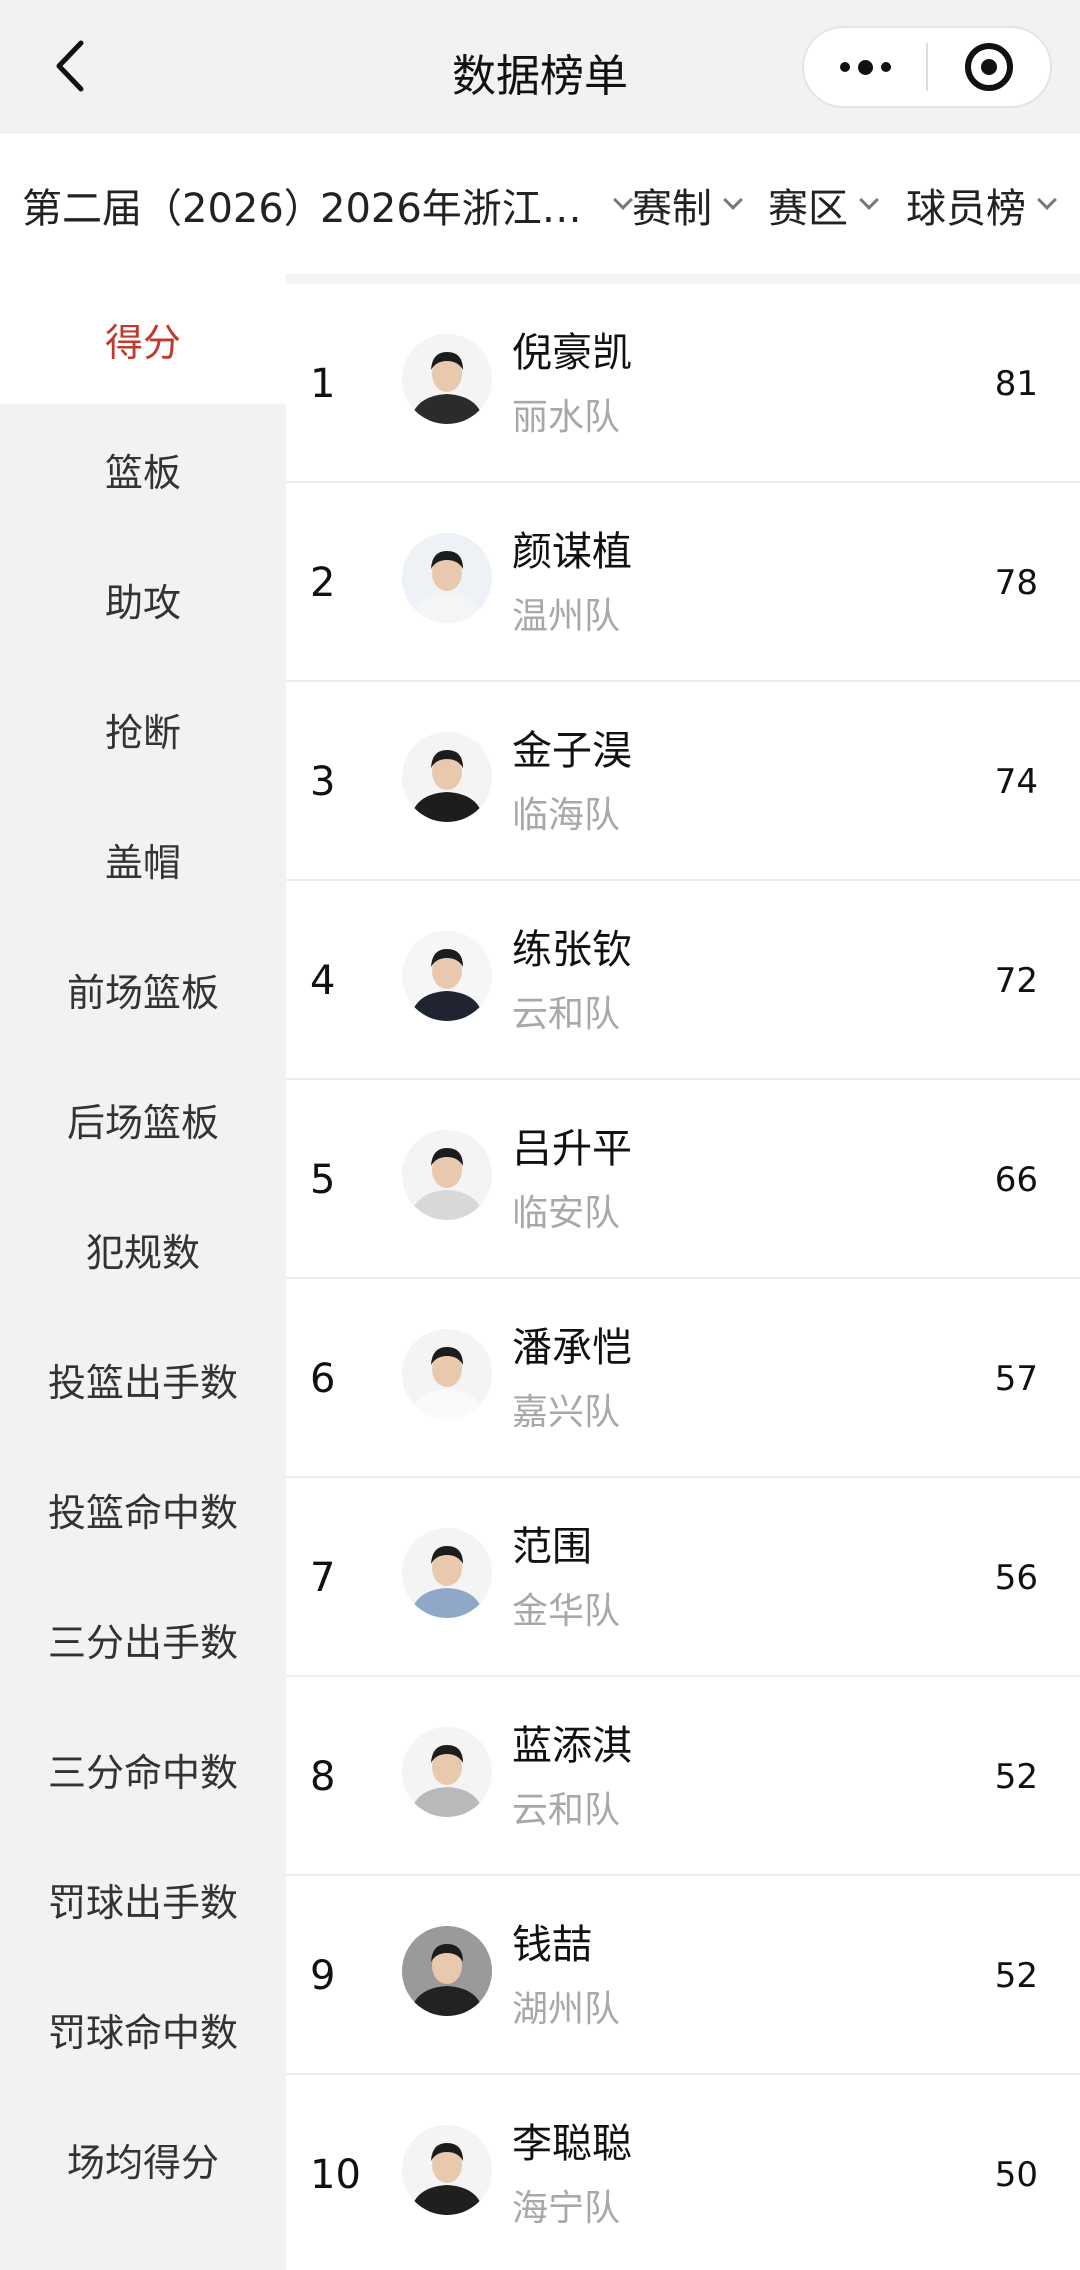  I want to click on sidebar-item-ft-attempts: 罚球出手数, so click(143, 1899).